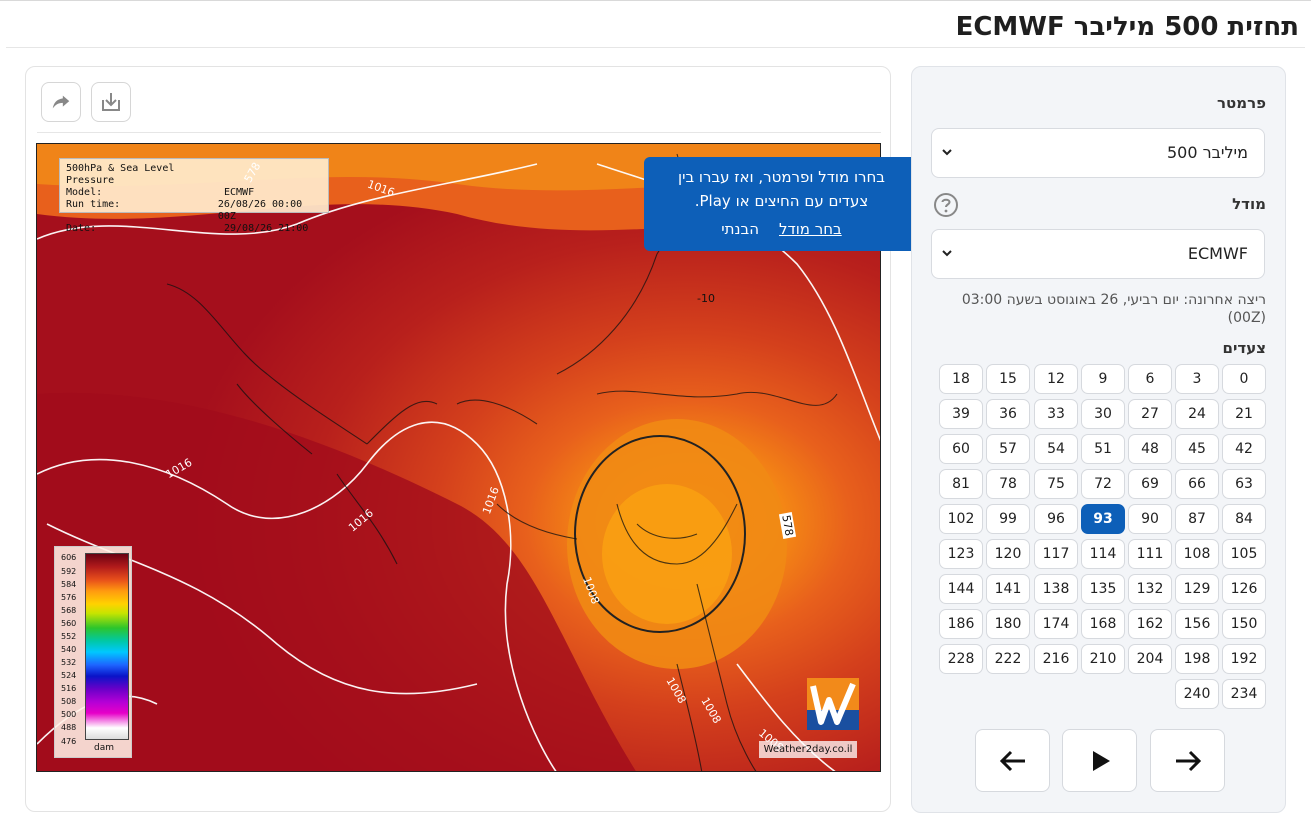 This screenshot has height=832, width=1311. I want to click on step-button-90: 90, so click(1150, 519).